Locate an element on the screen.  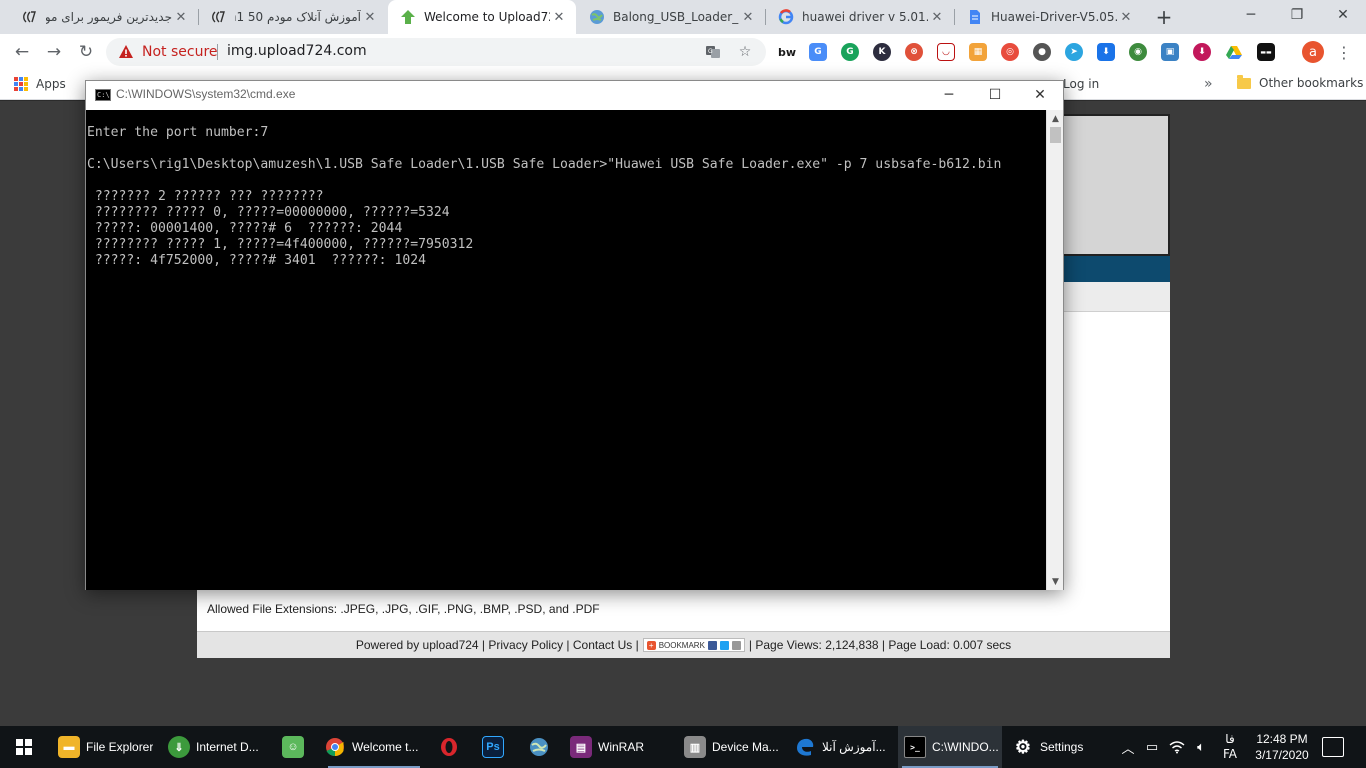
tab-upload724: Welcome to Upload724 ✕ is located at coordinates (482, 17).